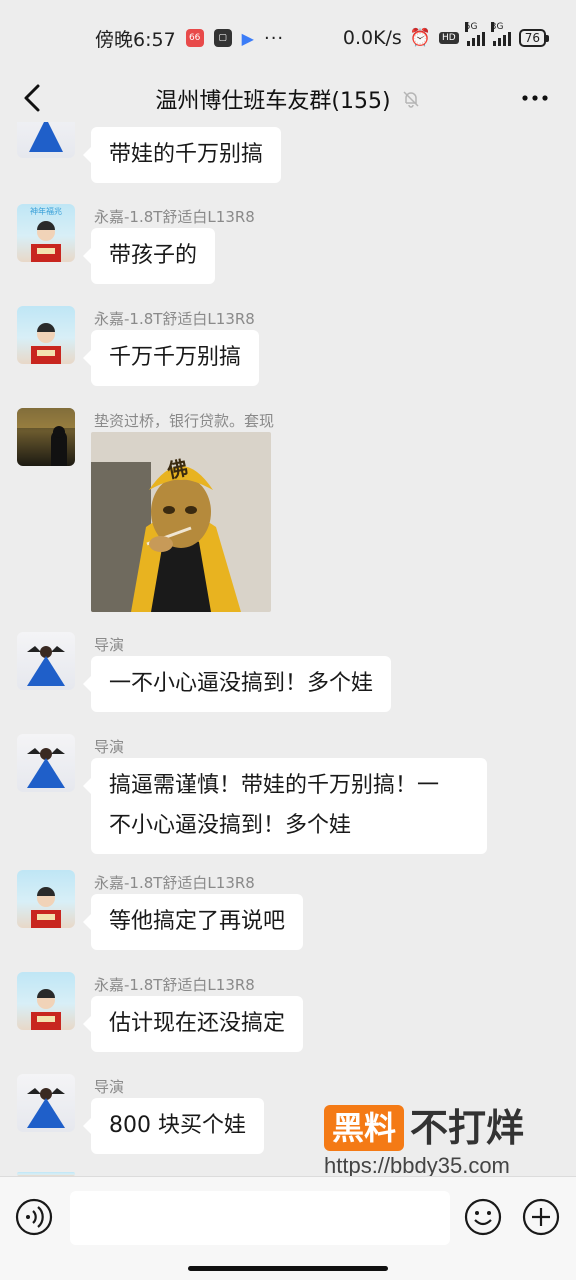 The image size is (576, 1280). What do you see at coordinates (274, 38) in the screenshot?
I see `more-notifications-icon: ···` at bounding box center [274, 38].